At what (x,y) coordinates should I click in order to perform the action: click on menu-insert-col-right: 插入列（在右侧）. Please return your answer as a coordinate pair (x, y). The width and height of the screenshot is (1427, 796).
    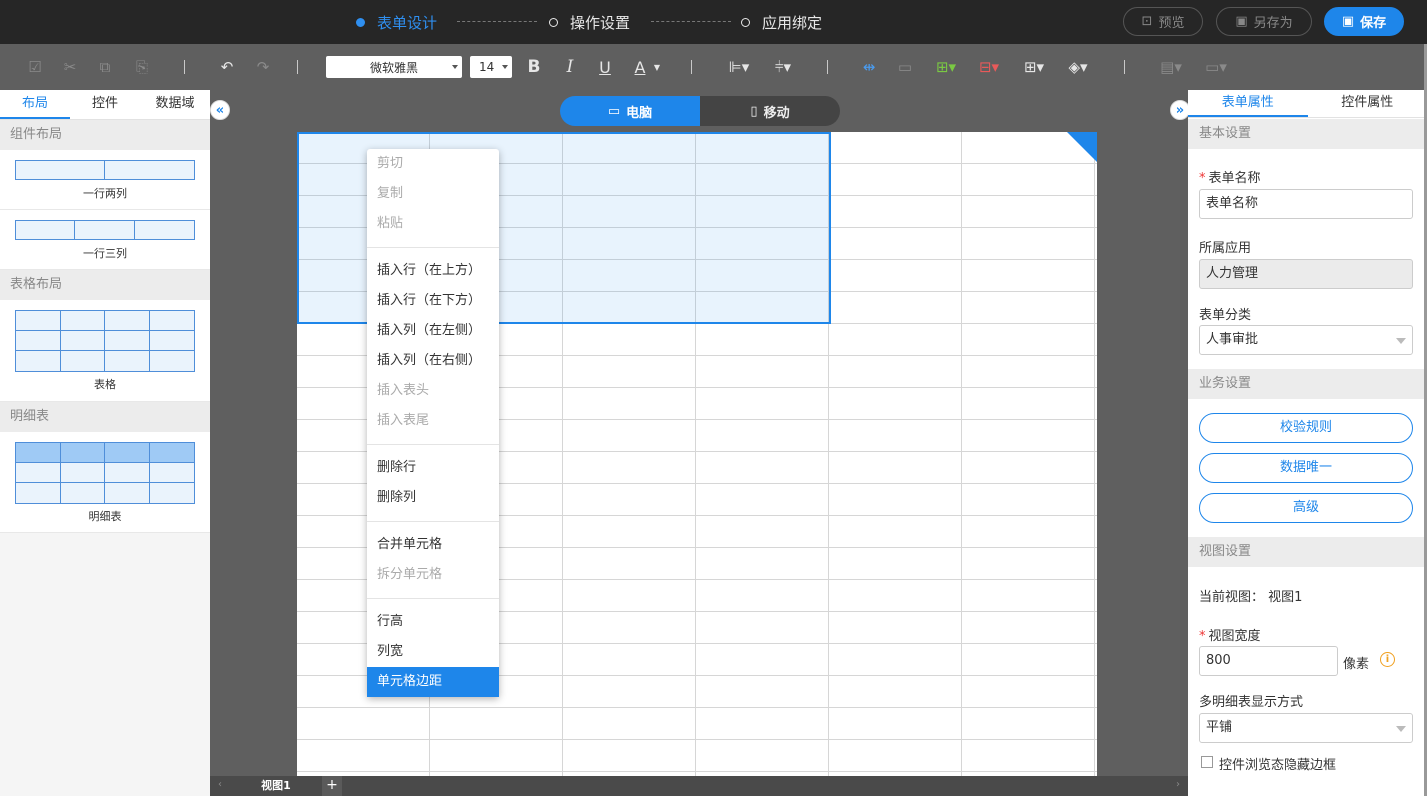
    Looking at the image, I should click on (433, 361).